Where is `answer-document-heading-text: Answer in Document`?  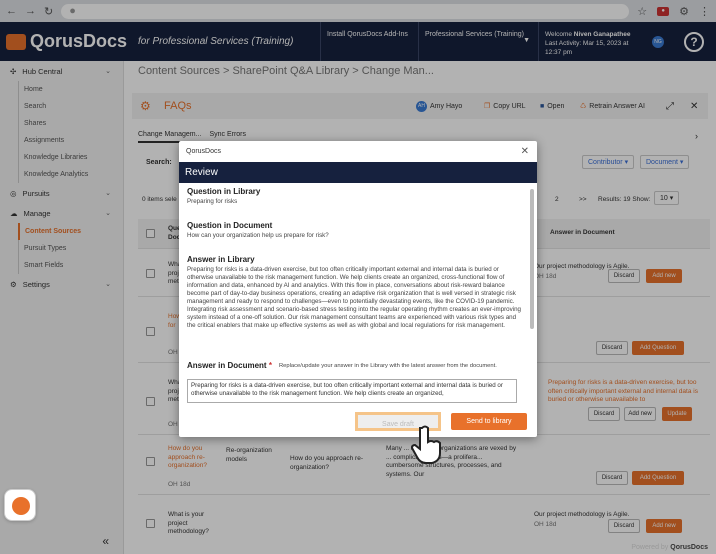
answer-document-heading-text: Answer in Document is located at coordinates (227, 365).